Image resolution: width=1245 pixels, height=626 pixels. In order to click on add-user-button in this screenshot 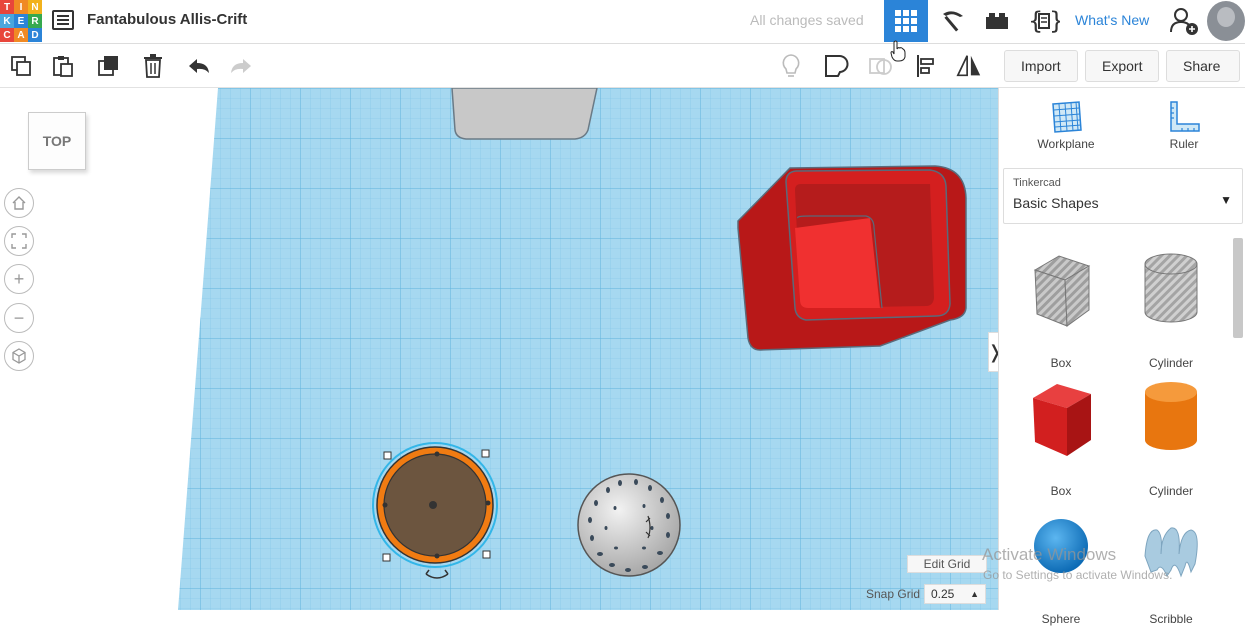, I will do `click(1184, 21)`.